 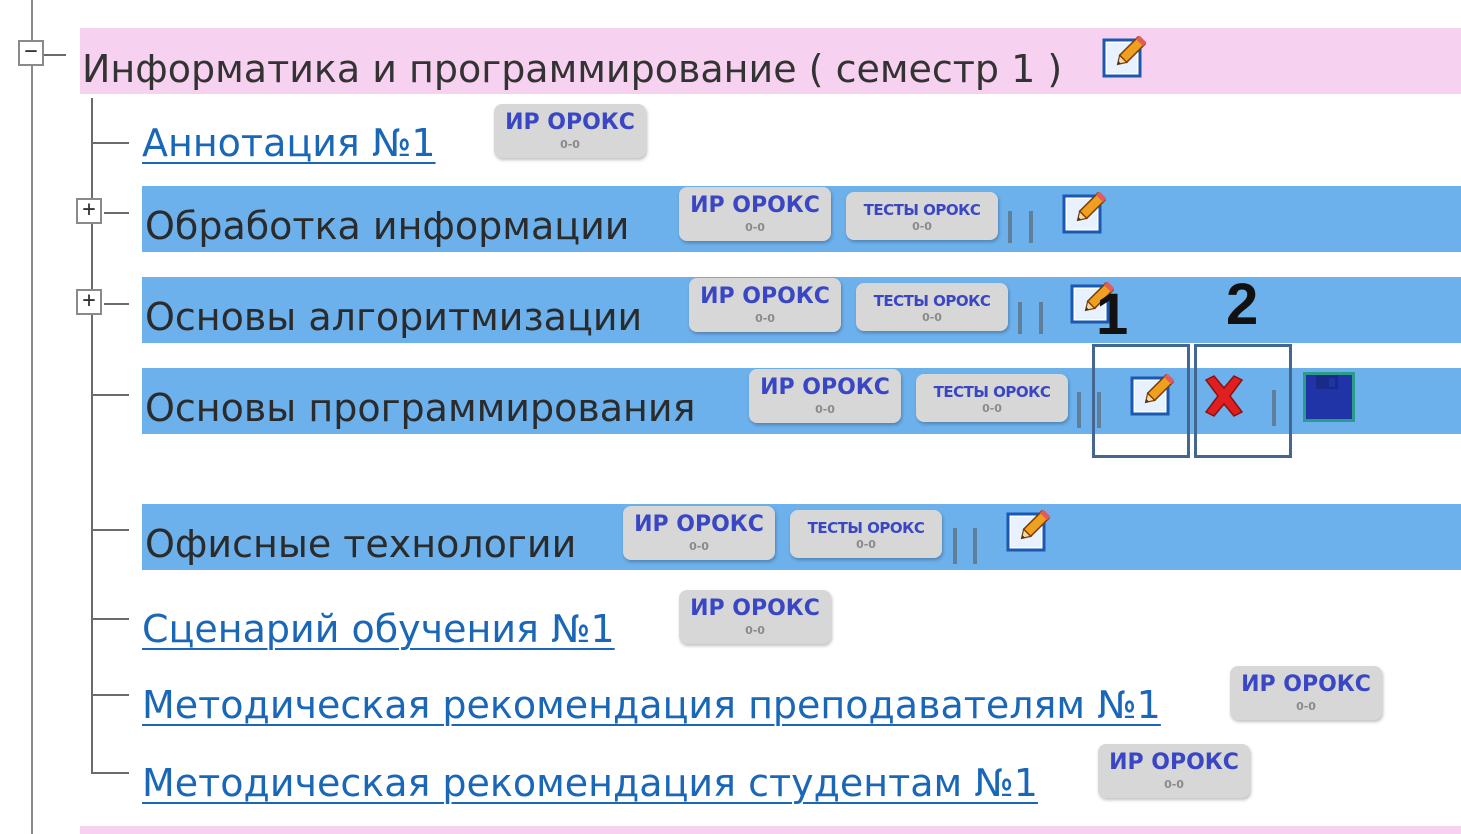 I want to click on root-collapse-toggle: −, so click(x=31, y=53).